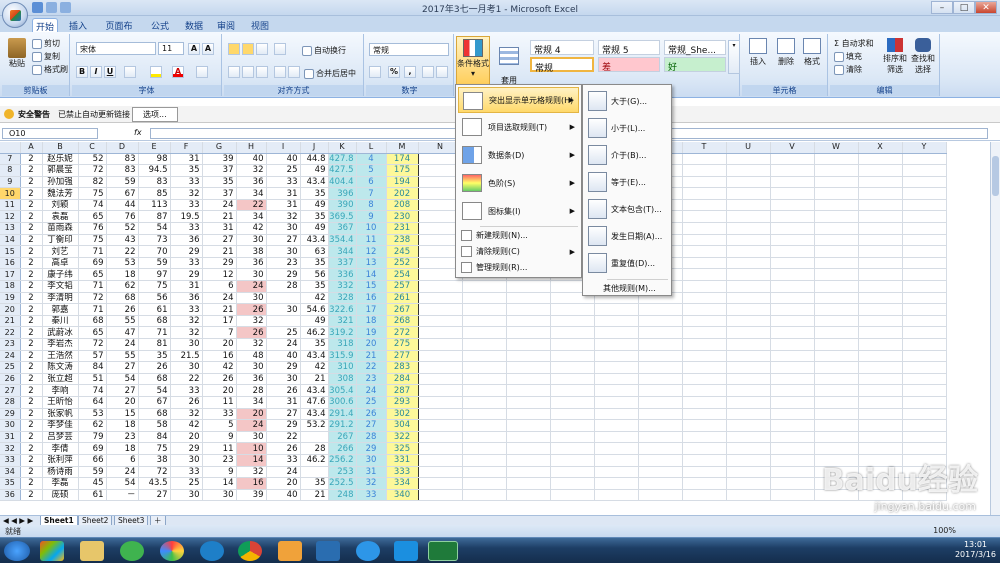 Image resolution: width=1000 pixels, height=563 pixels. I want to click on cell-E: 67, so click(154, 402).